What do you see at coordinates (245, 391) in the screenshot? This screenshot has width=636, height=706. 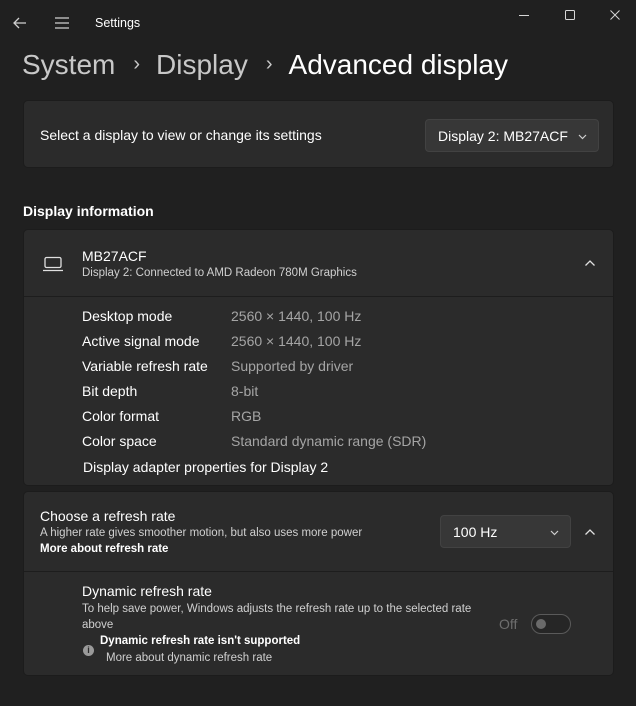 I see `info-value: 8-bit` at bounding box center [245, 391].